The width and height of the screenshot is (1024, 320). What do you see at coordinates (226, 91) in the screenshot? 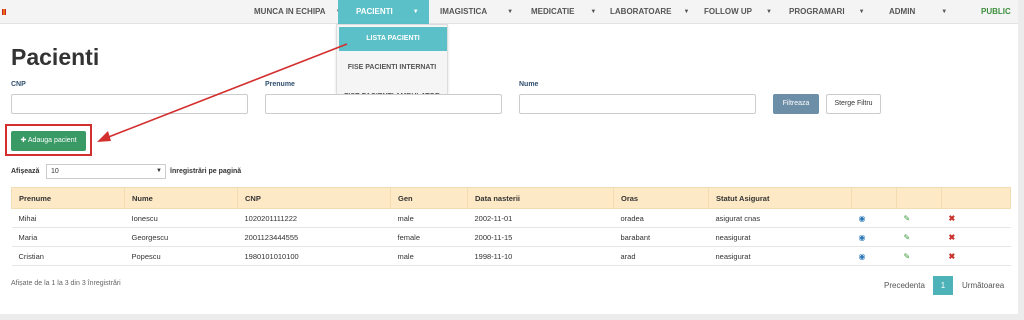
I see `annotation-arrow-line` at bounding box center [226, 91].